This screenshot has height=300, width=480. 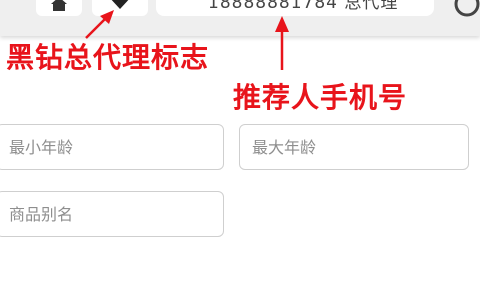 I want to click on home-icon, so click(x=59, y=5).